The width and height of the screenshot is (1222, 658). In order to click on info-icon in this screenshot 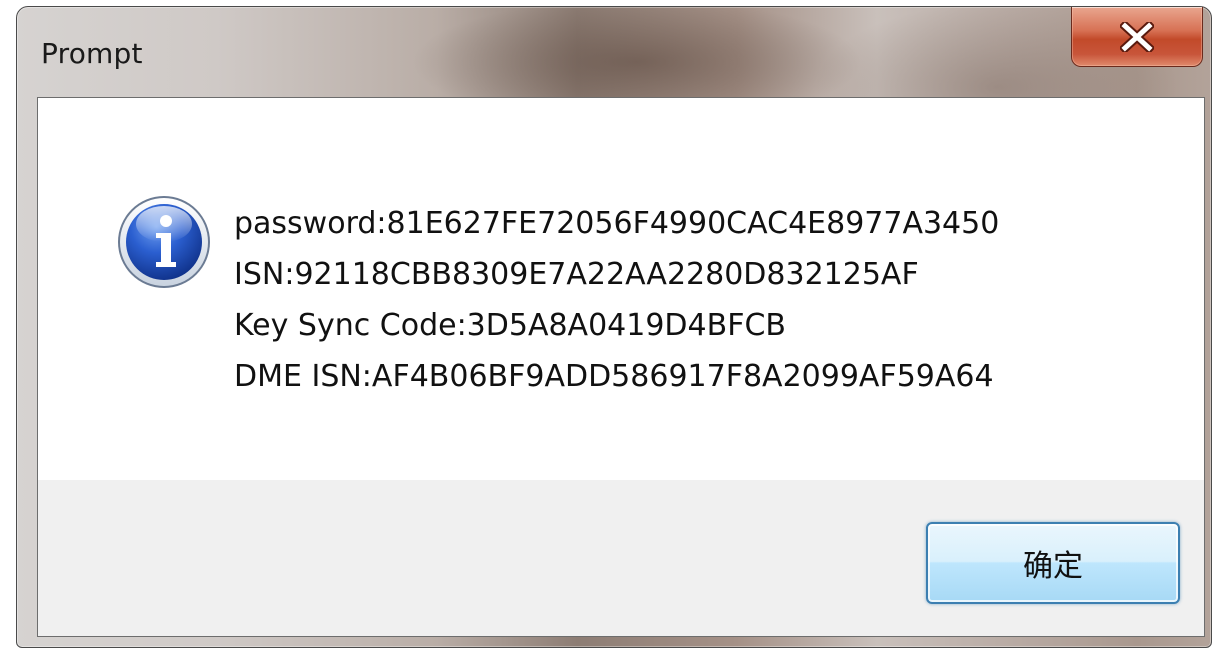, I will do `click(164, 242)`.